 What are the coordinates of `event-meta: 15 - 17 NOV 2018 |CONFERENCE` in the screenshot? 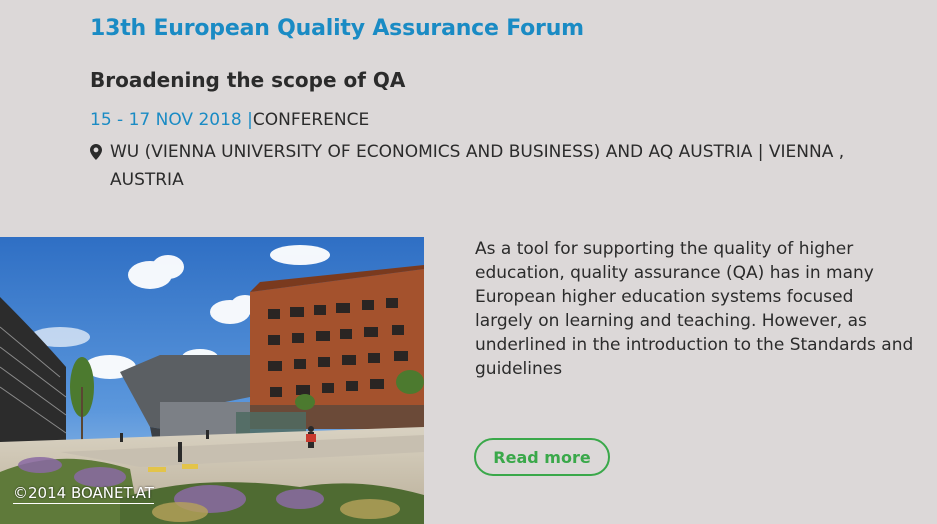 It's located at (229, 120).